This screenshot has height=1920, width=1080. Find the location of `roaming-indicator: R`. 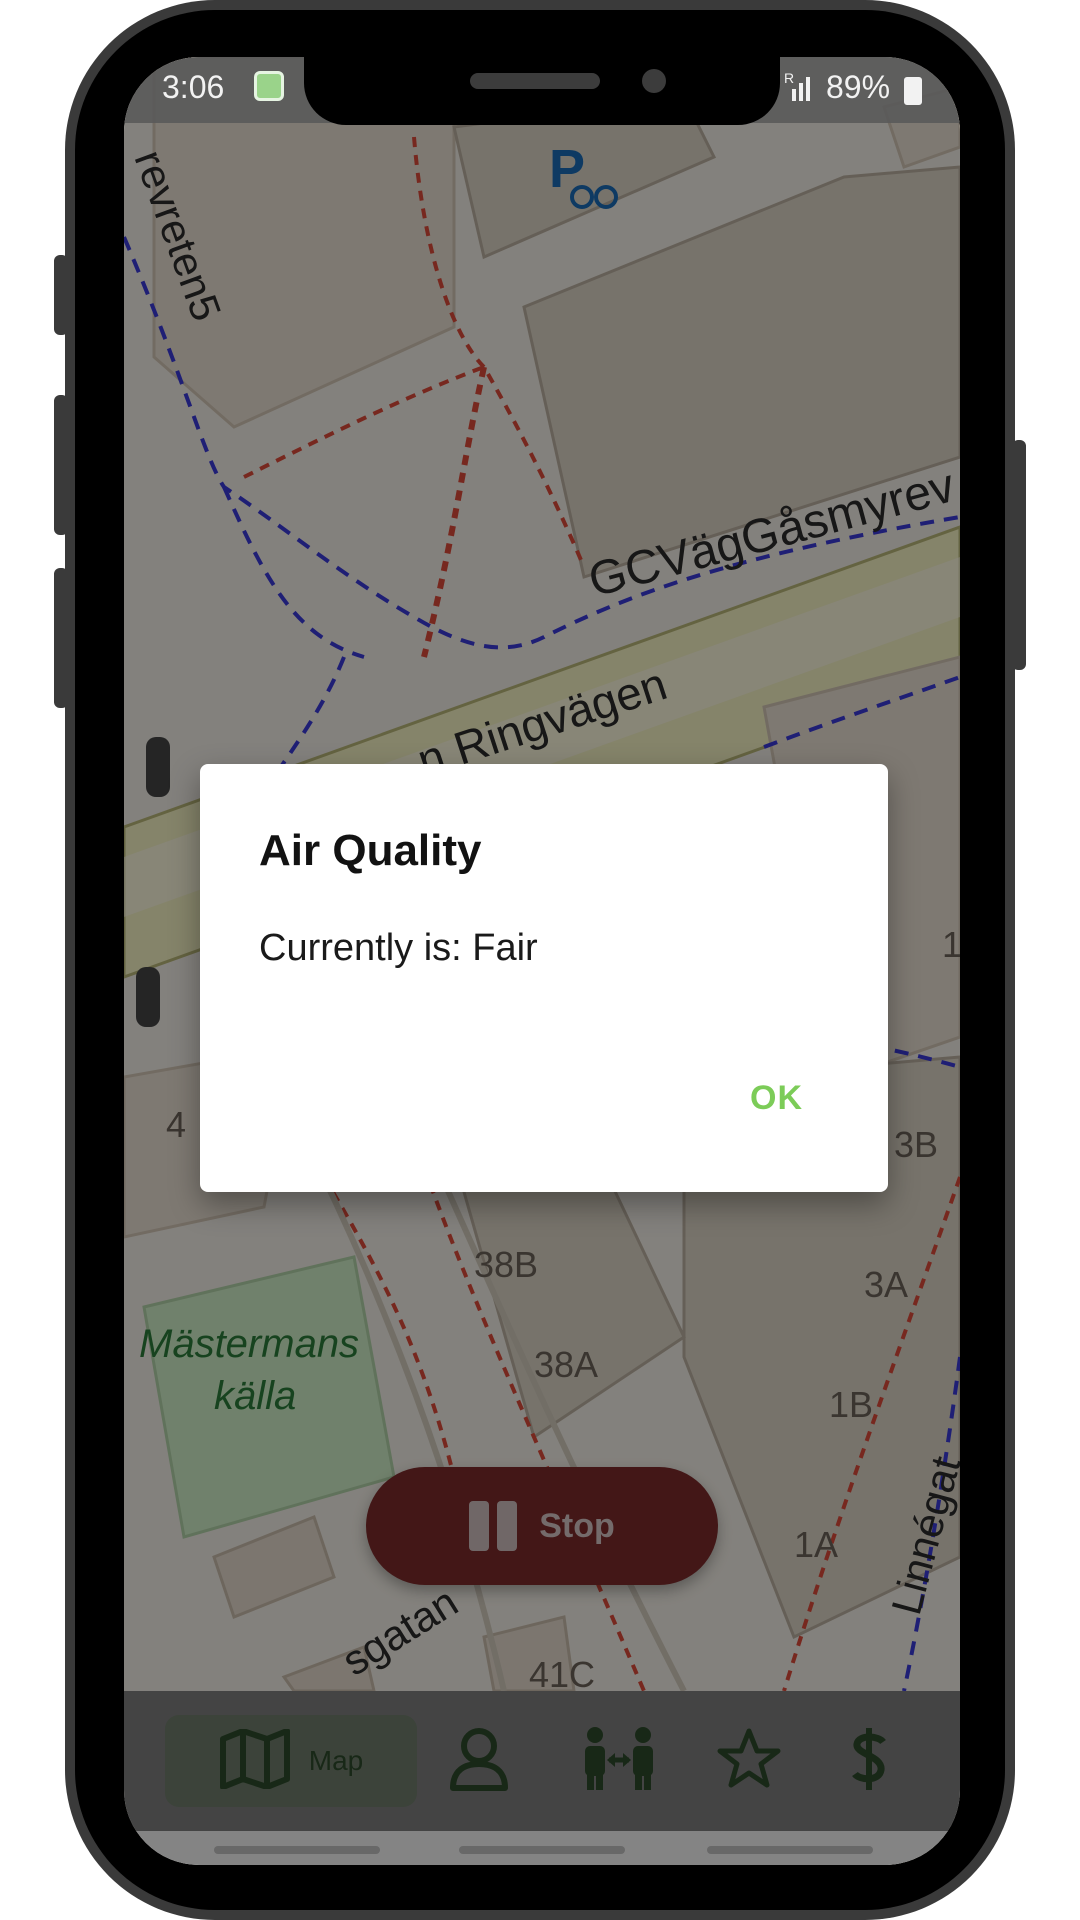

roaming-indicator: R is located at coordinates (789, 78).